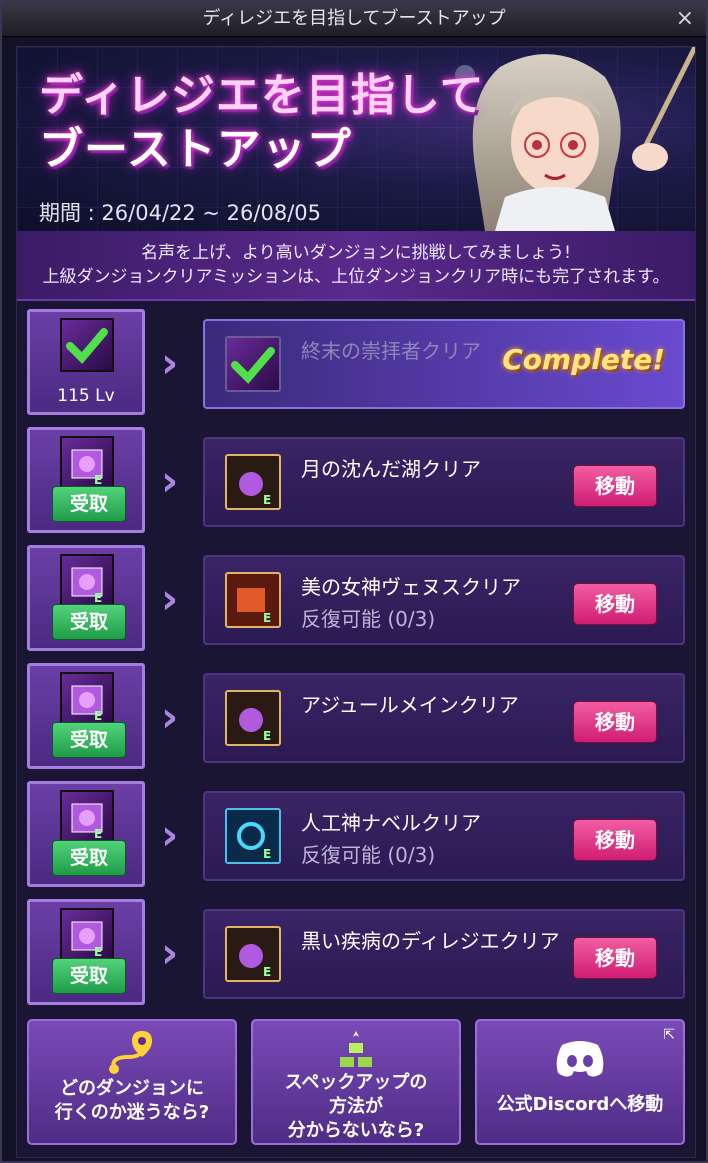  I want to click on title-bar: ディレジエを目指してブーストアップ ×, so click(354, 19).